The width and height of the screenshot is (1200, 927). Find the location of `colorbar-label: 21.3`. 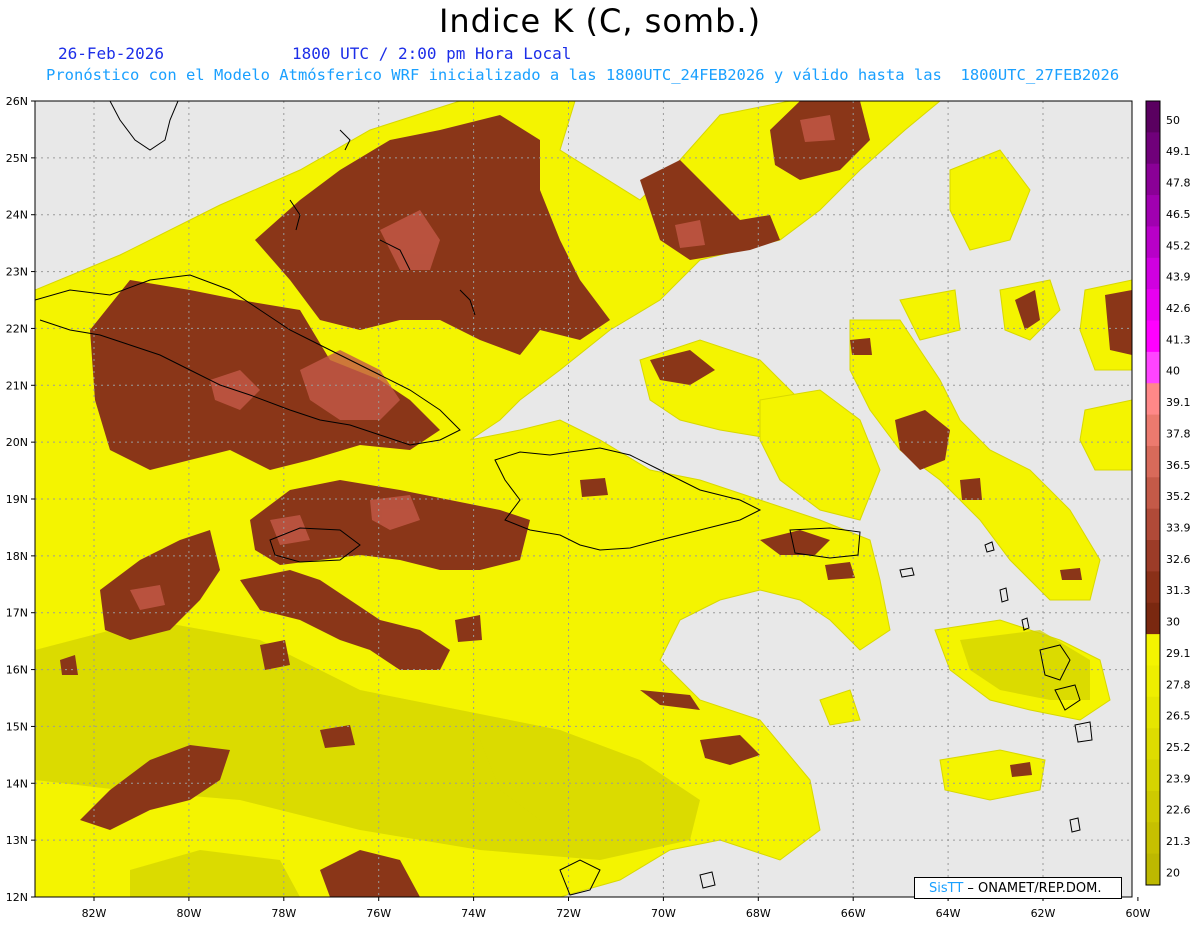

colorbar-label: 21.3 is located at coordinates (1178, 841).